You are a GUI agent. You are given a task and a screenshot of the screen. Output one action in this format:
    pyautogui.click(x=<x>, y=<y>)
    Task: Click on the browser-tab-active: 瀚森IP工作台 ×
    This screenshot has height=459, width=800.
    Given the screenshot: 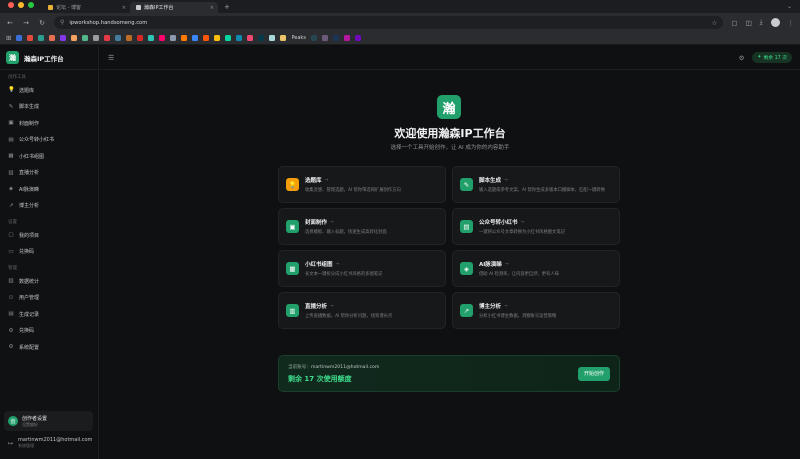 What is the action you would take?
    pyautogui.click(x=174, y=7)
    